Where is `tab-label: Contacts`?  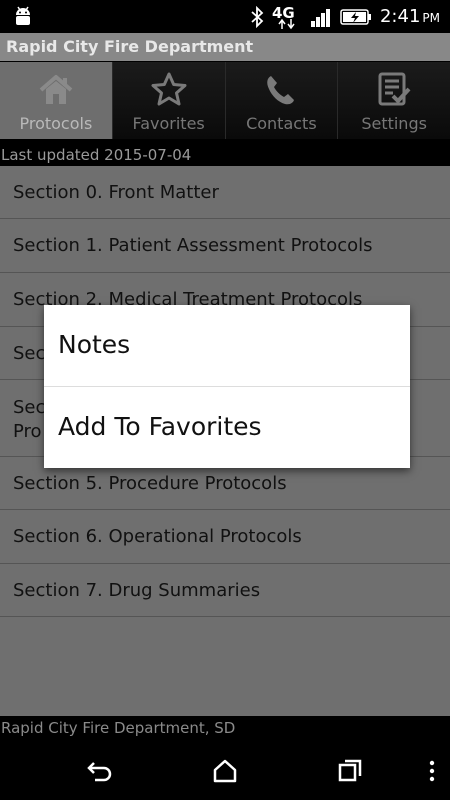 tab-label: Contacts is located at coordinates (281, 123).